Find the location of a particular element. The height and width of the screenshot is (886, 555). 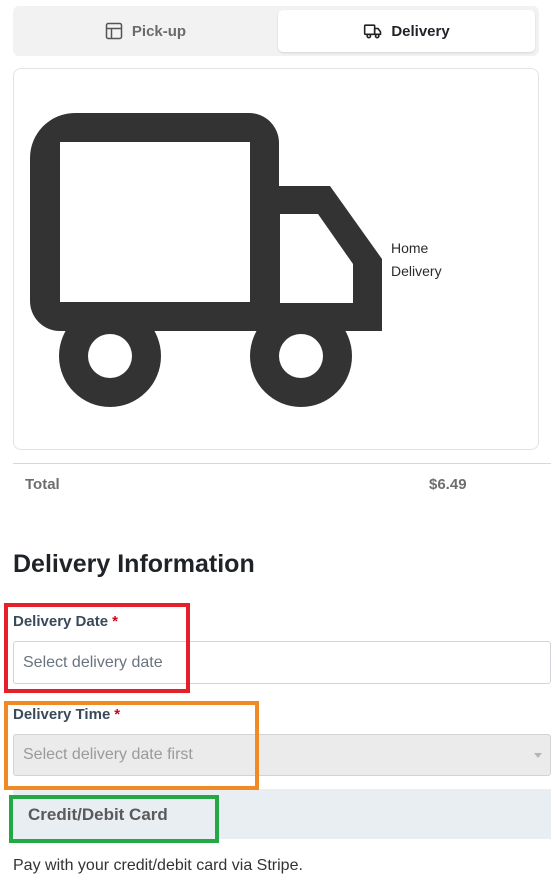

delivery-date-label-text: Delivery Date is located at coordinates (61, 621).